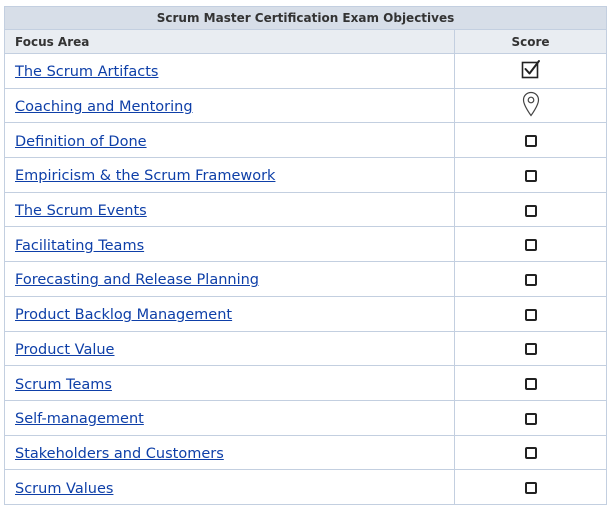 The width and height of the screenshot is (612, 524). What do you see at coordinates (229, 41) in the screenshot?
I see `focus-area-header: Focus Area` at bounding box center [229, 41].